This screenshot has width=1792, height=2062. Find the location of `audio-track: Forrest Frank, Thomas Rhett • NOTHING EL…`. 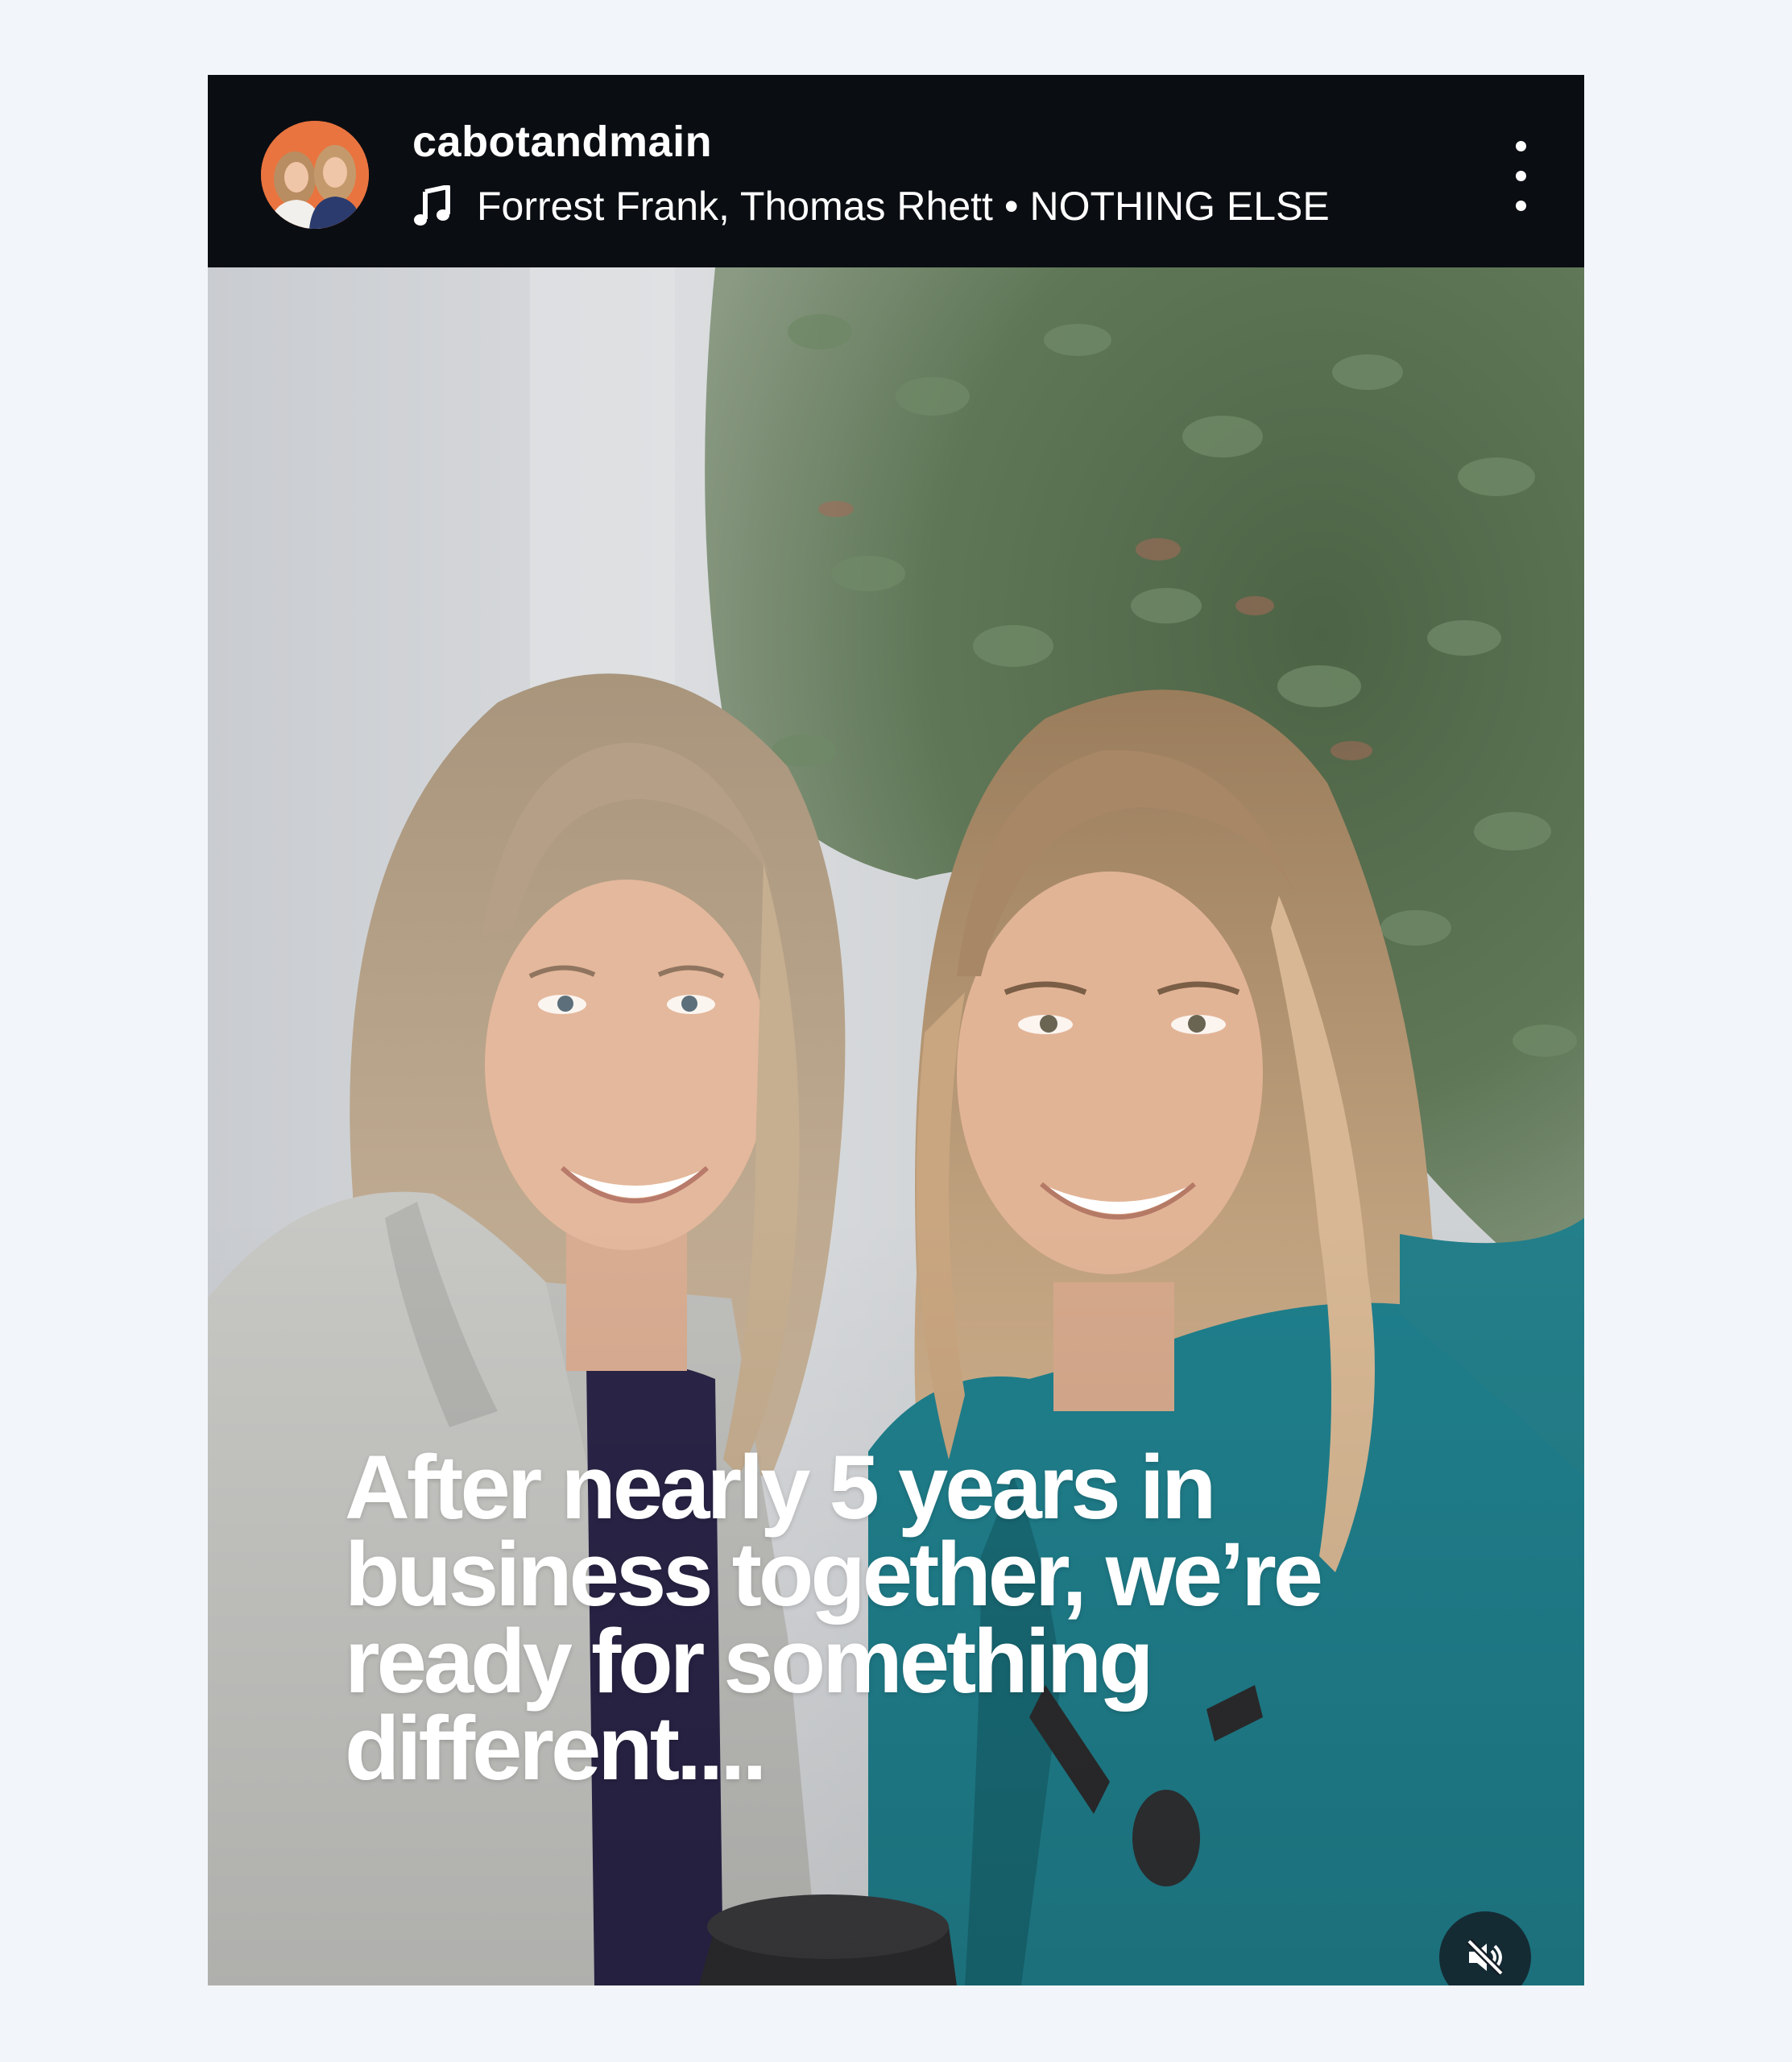

audio-track: Forrest Frank, Thomas Rhett • NOTHING EL… is located at coordinates (871, 207).